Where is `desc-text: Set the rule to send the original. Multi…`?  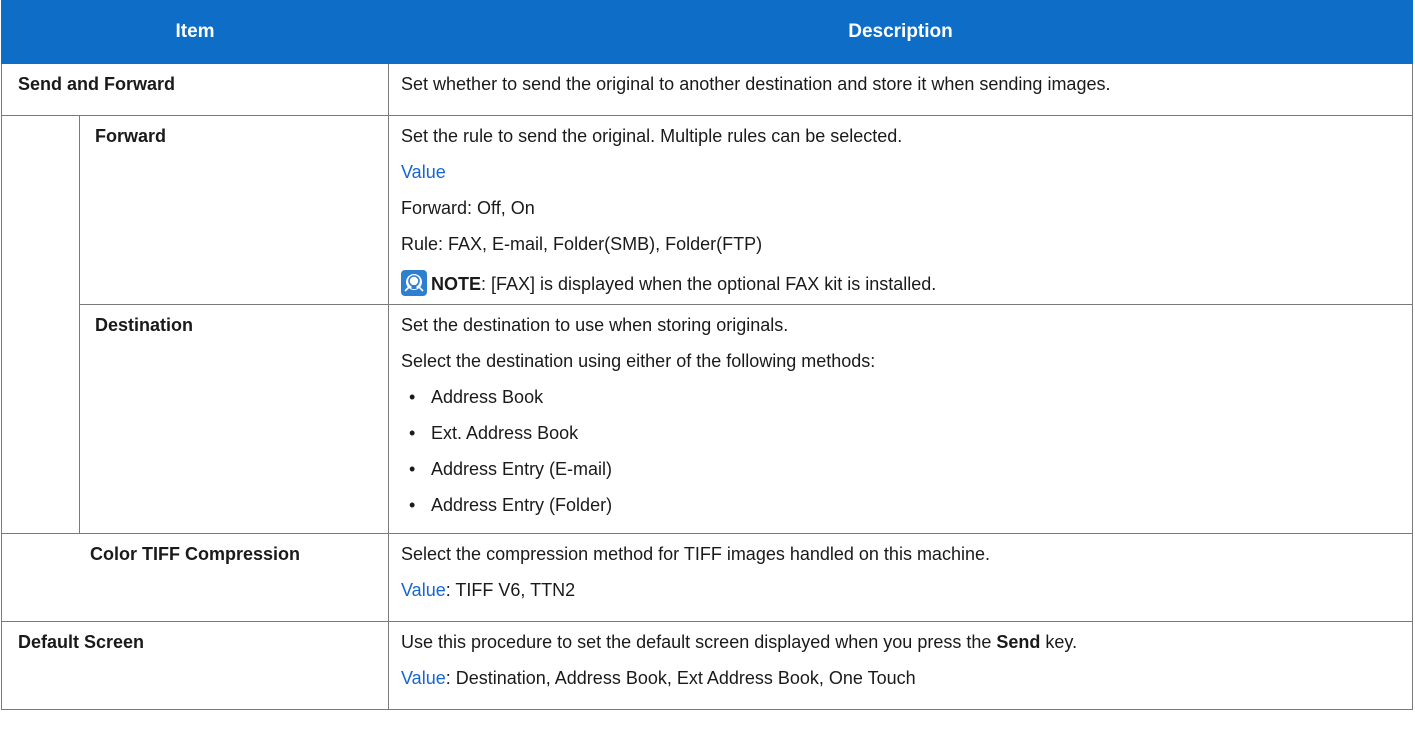 desc-text: Set the rule to send the original. Multi… is located at coordinates (652, 136).